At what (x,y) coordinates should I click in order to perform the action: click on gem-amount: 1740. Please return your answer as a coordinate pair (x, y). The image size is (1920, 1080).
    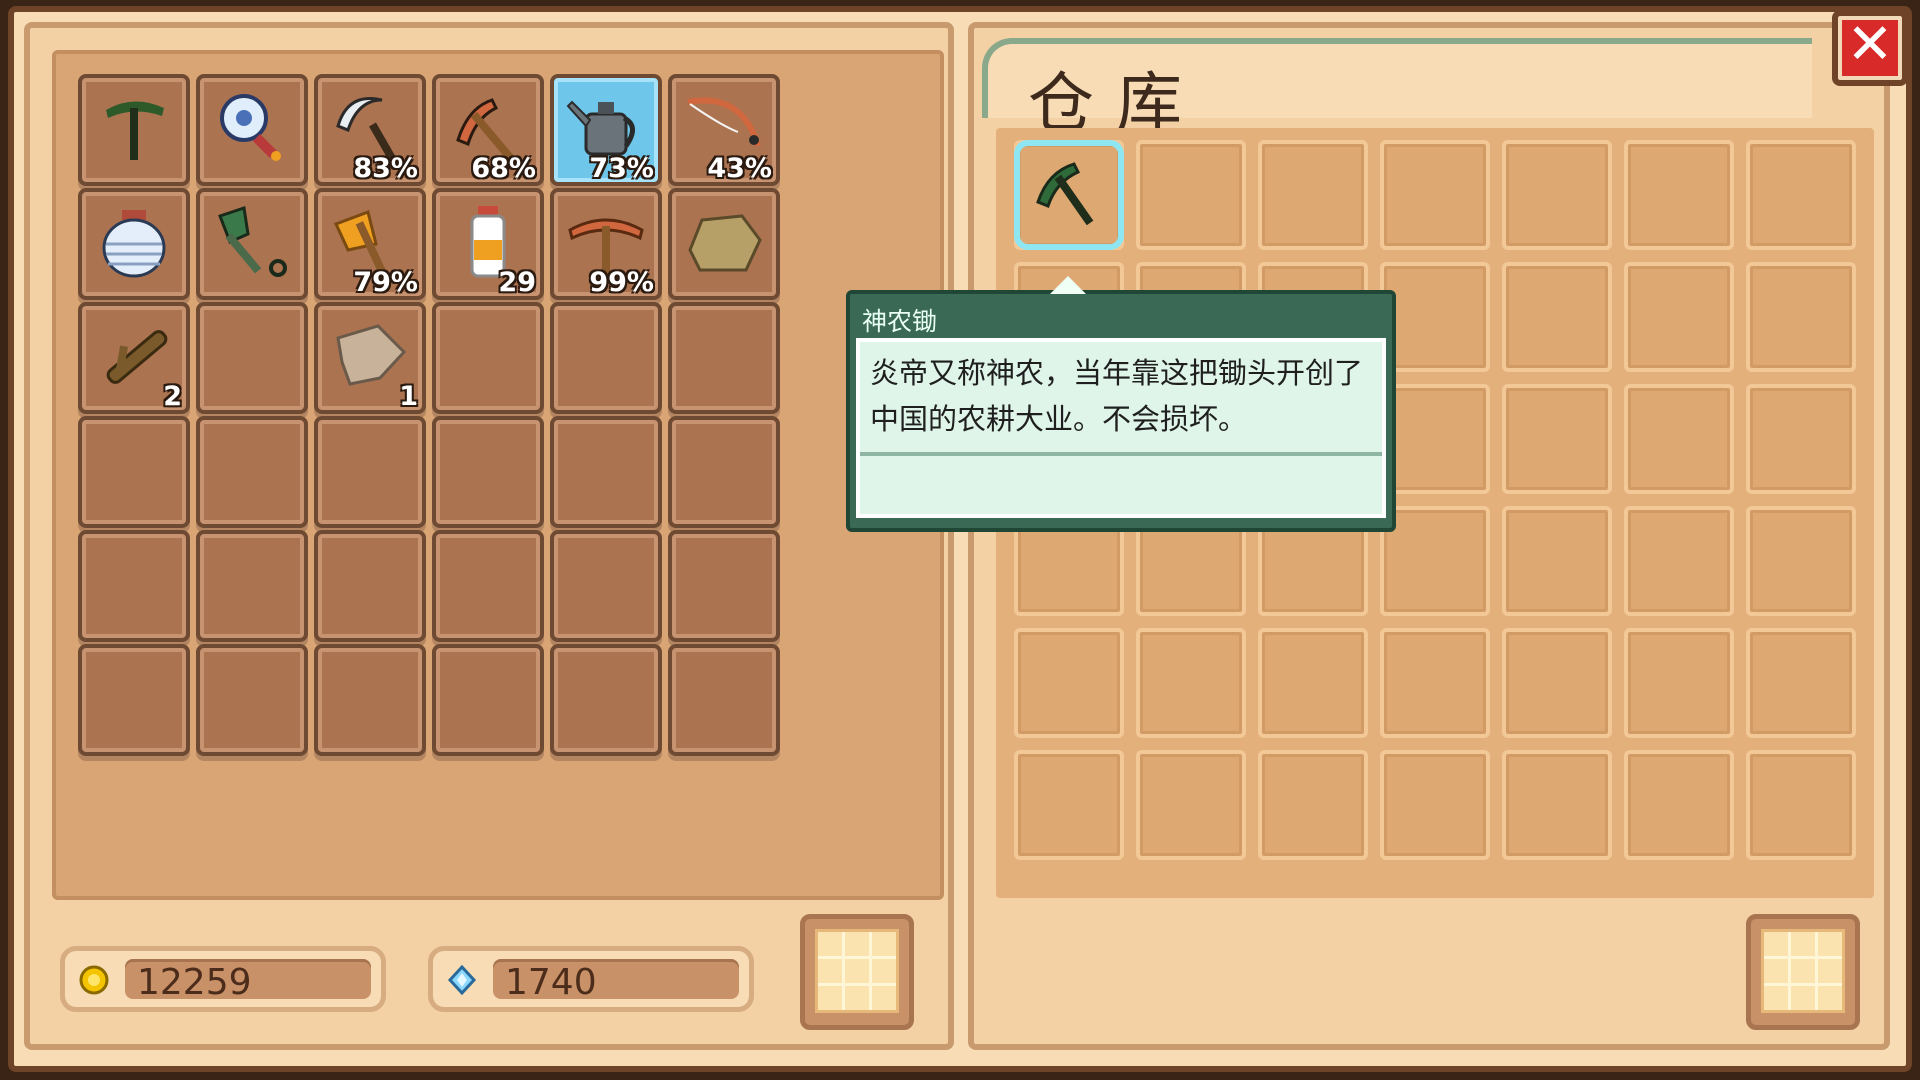
    Looking at the image, I should click on (551, 982).